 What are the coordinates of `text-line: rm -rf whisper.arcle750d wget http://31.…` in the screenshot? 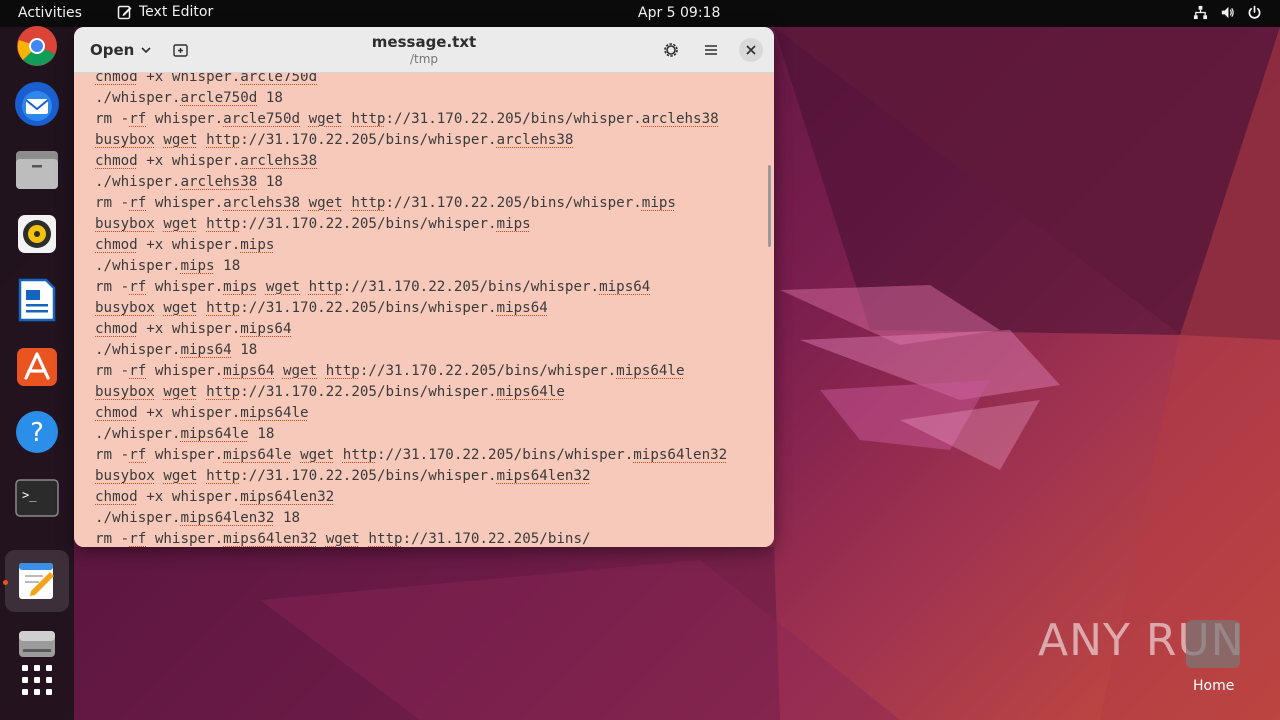 It's located at (407, 119).